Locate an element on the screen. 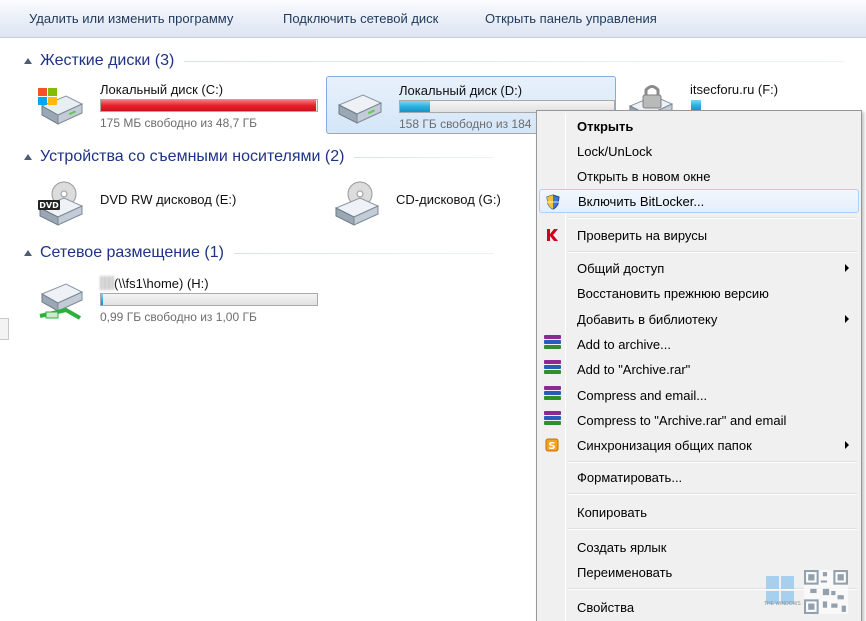 The height and width of the screenshot is (621, 866). drive-free-space: 0,99 ГБ свободно из 1,00 ГБ is located at coordinates (178, 317).